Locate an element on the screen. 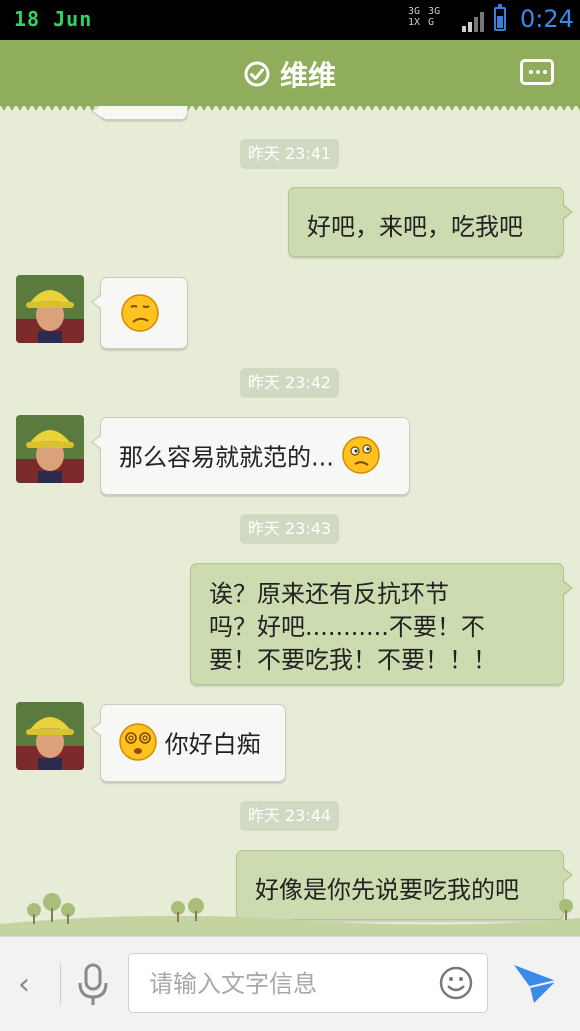 The image size is (580, 1031). input-bar: ‹ is located at coordinates (290, 983).